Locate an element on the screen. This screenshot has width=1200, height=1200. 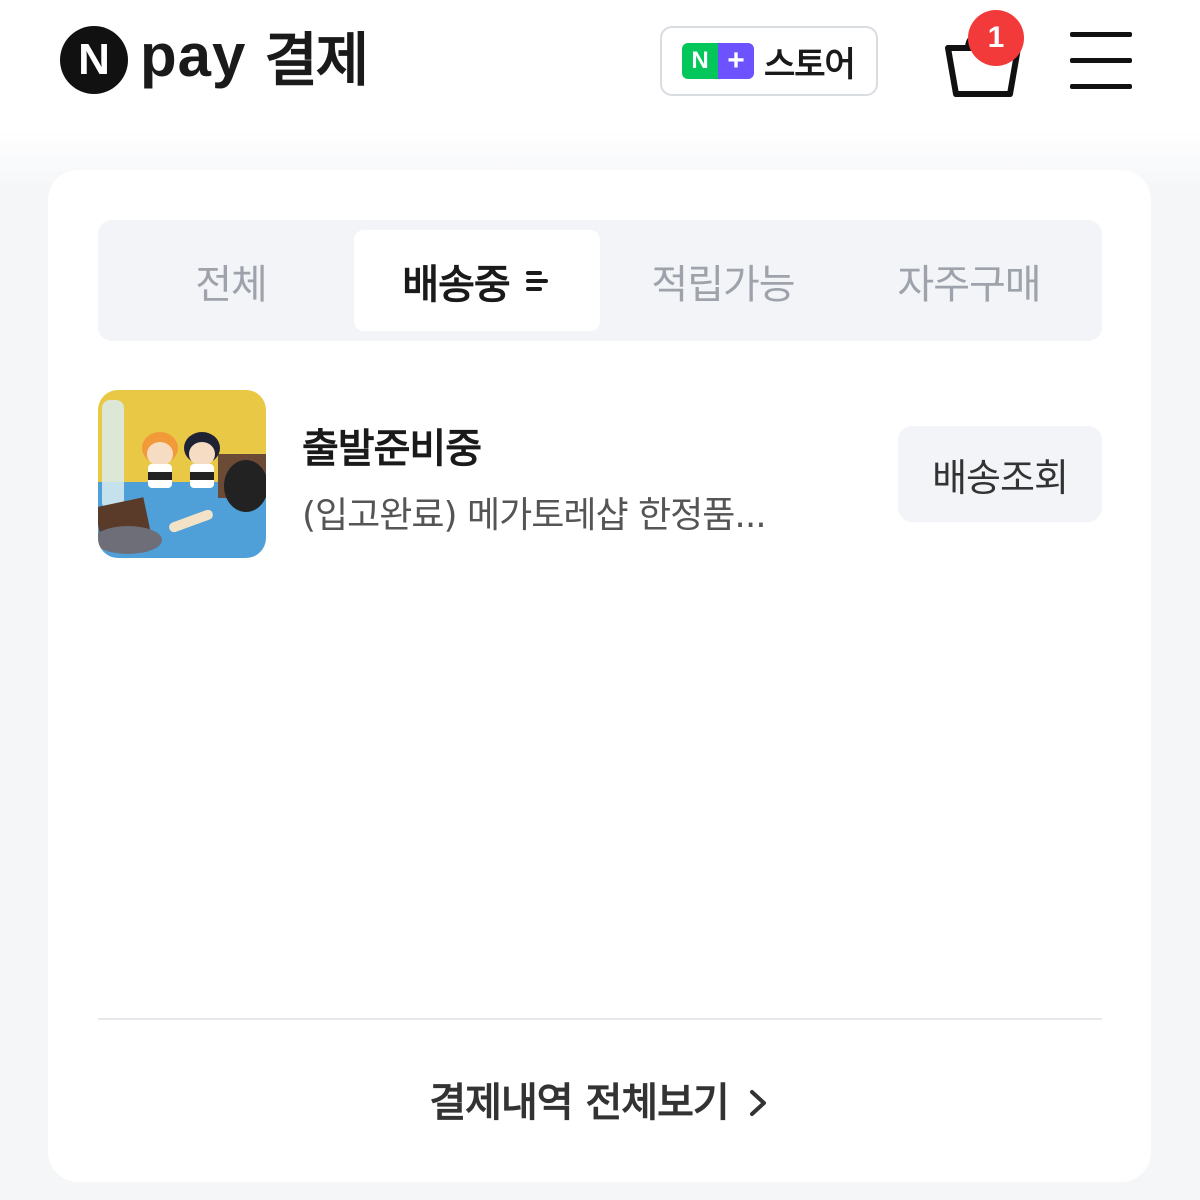
tab-frequent: 자주구매 is located at coordinates (969, 280).